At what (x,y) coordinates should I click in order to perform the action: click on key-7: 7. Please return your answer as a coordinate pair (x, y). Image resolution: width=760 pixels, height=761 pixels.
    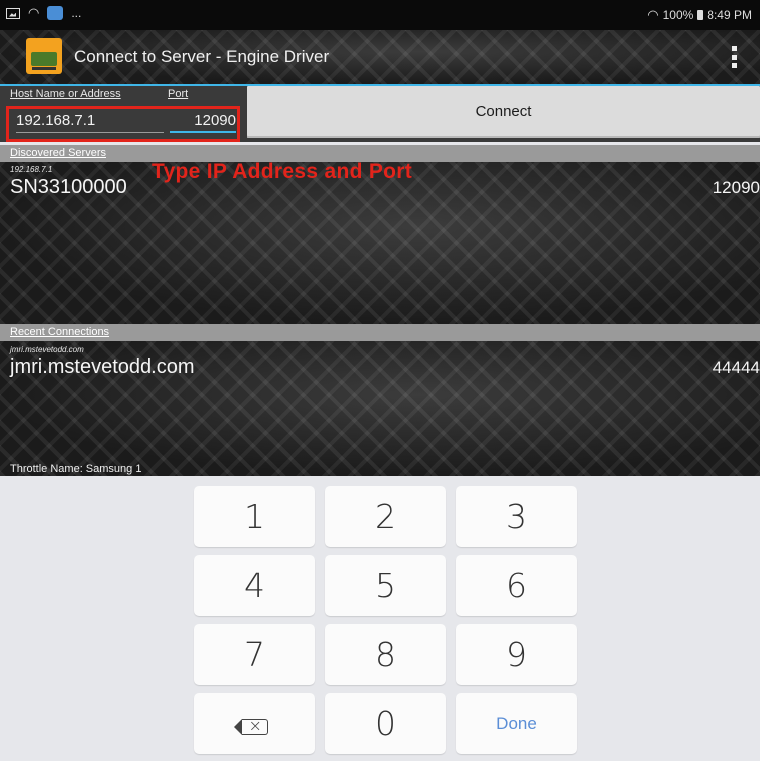
    Looking at the image, I should click on (254, 654).